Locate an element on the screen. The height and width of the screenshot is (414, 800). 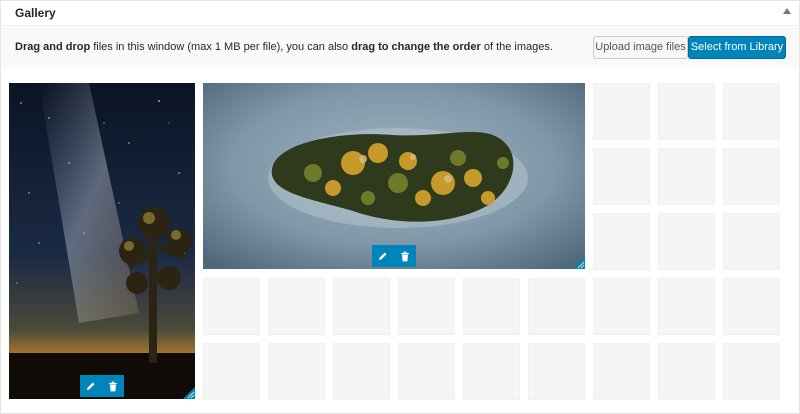
collapse-icon is located at coordinates (787, 11).